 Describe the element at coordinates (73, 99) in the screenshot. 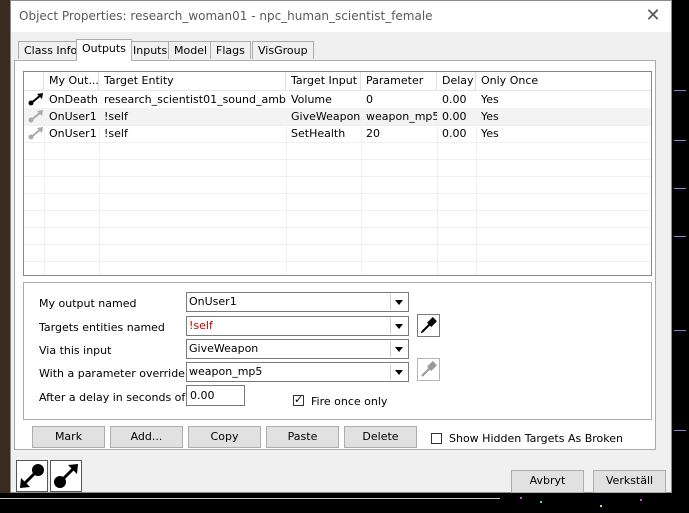

I see `cell-my-output: OnDeath` at that location.